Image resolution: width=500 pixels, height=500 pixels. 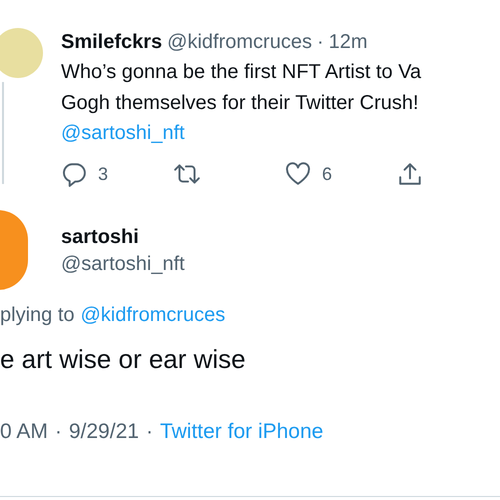 What do you see at coordinates (241, 72) in the screenshot?
I see `tweet-text-line: Who’s gonna be the first NFT Artist to Va` at bounding box center [241, 72].